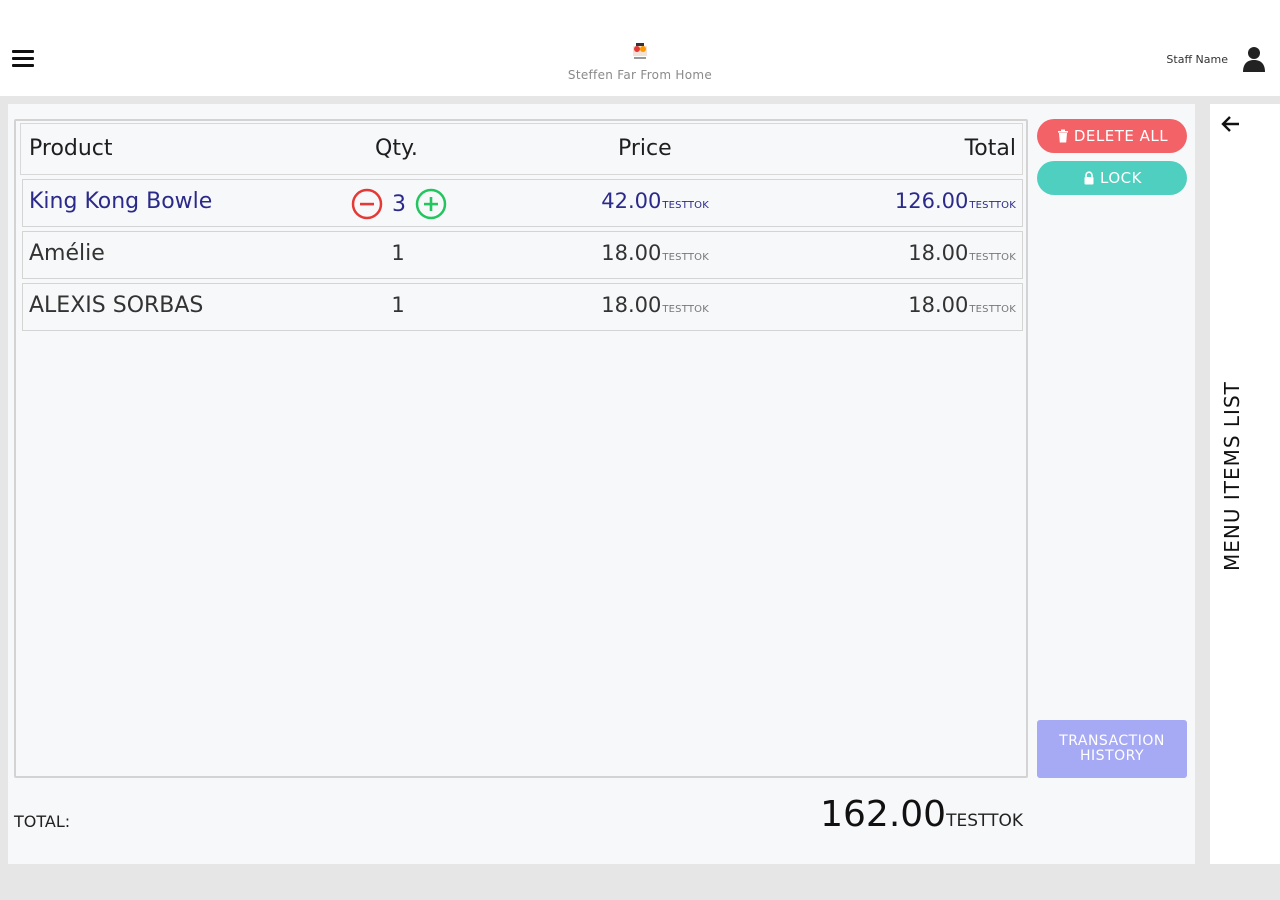 This screenshot has width=1280, height=900. Describe the element at coordinates (883, 814) in the screenshot. I see `grand-total-value: 162.00` at that location.